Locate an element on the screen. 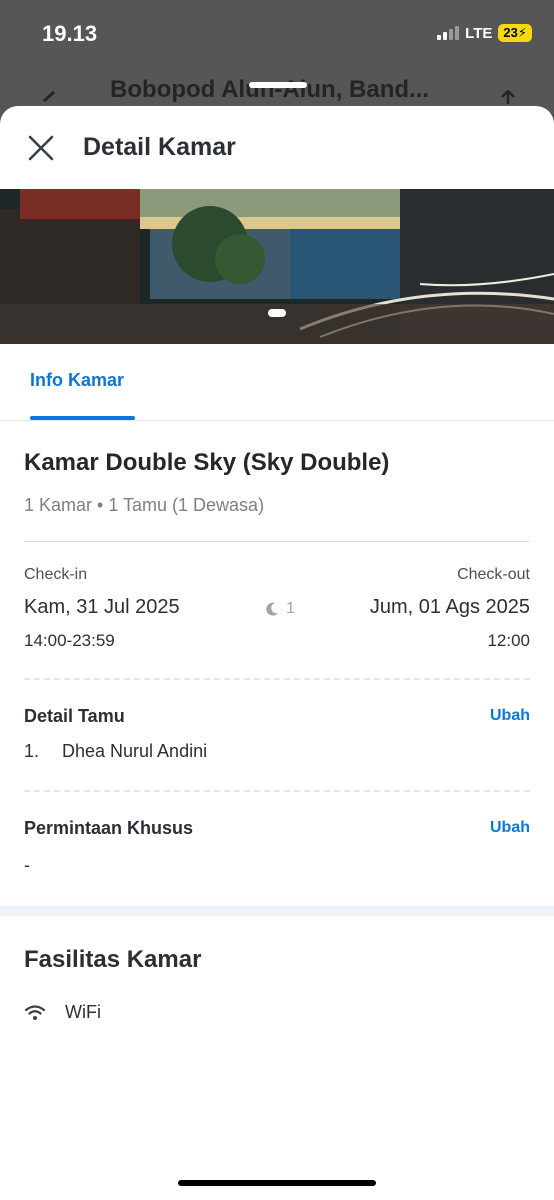 The image size is (554, 1200). room-photo-illustration is located at coordinates (277, 266).